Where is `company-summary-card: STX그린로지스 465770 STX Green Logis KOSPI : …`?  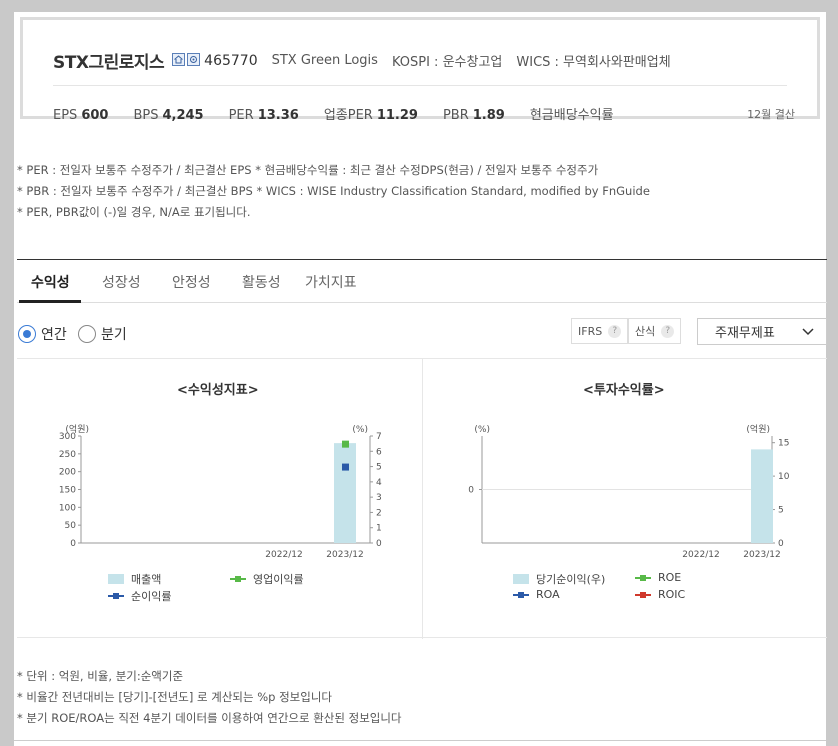
company-summary-card: STX그린로지스 465770 STX Green Logis KOSPI : … is located at coordinates (420, 70).